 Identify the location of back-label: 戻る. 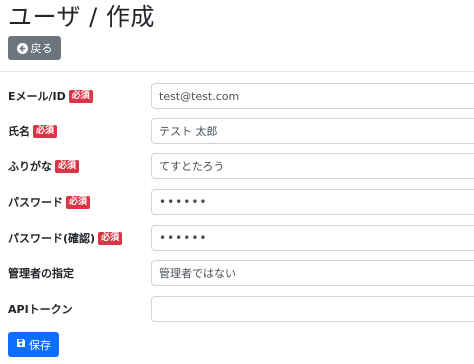
(41, 48).